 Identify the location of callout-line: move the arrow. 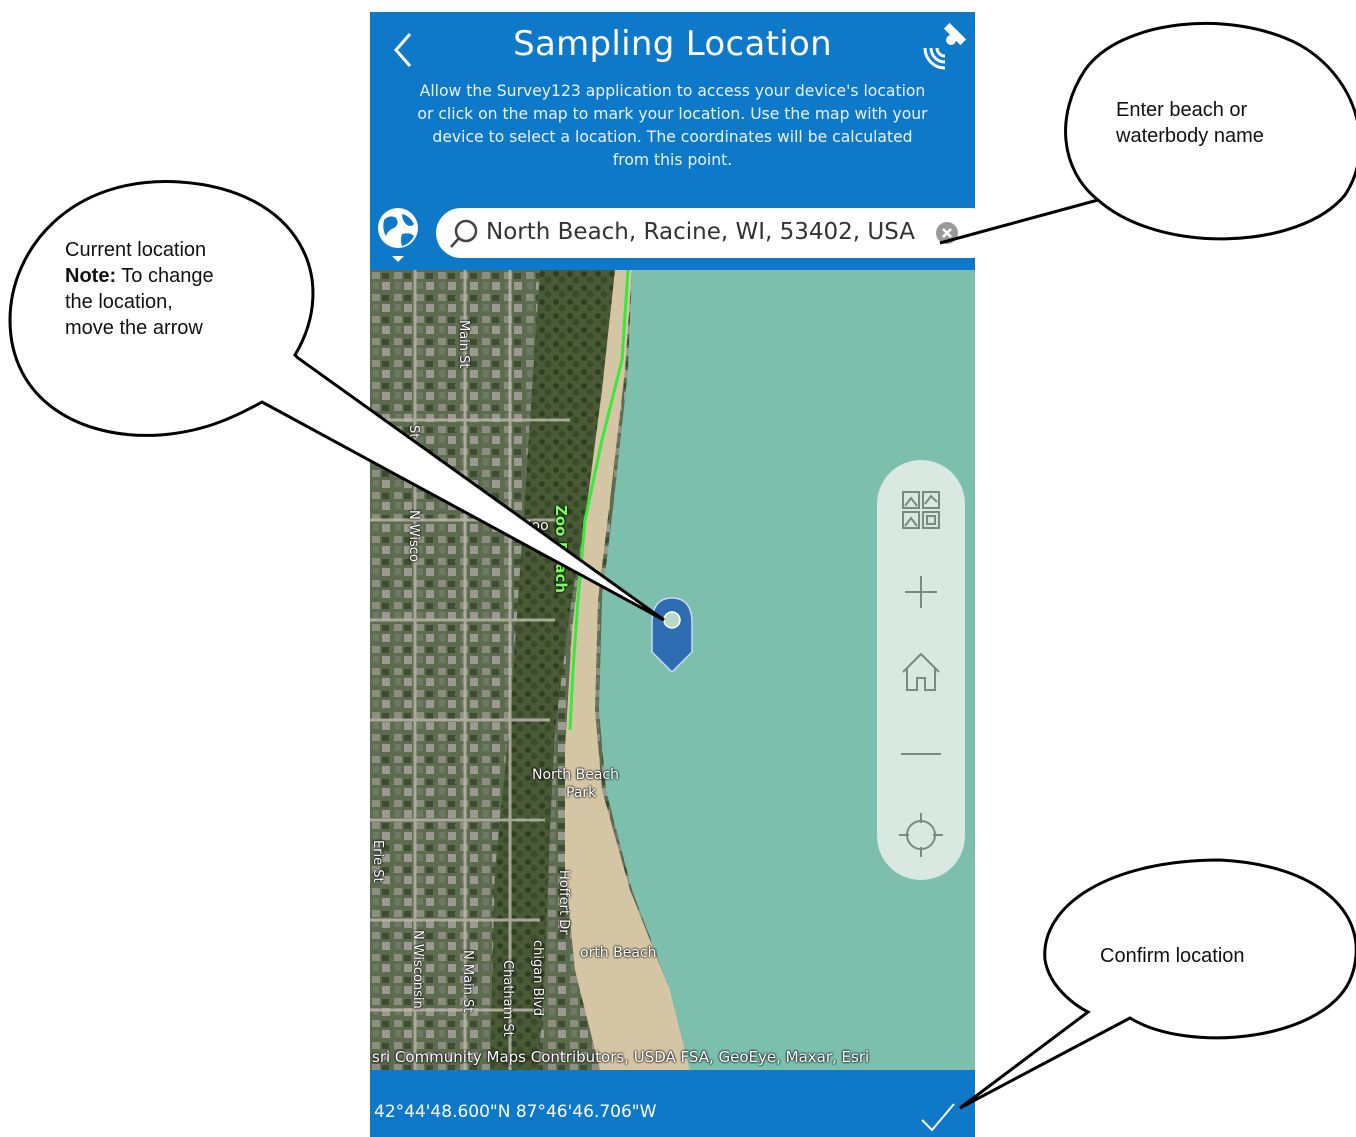
(134, 328).